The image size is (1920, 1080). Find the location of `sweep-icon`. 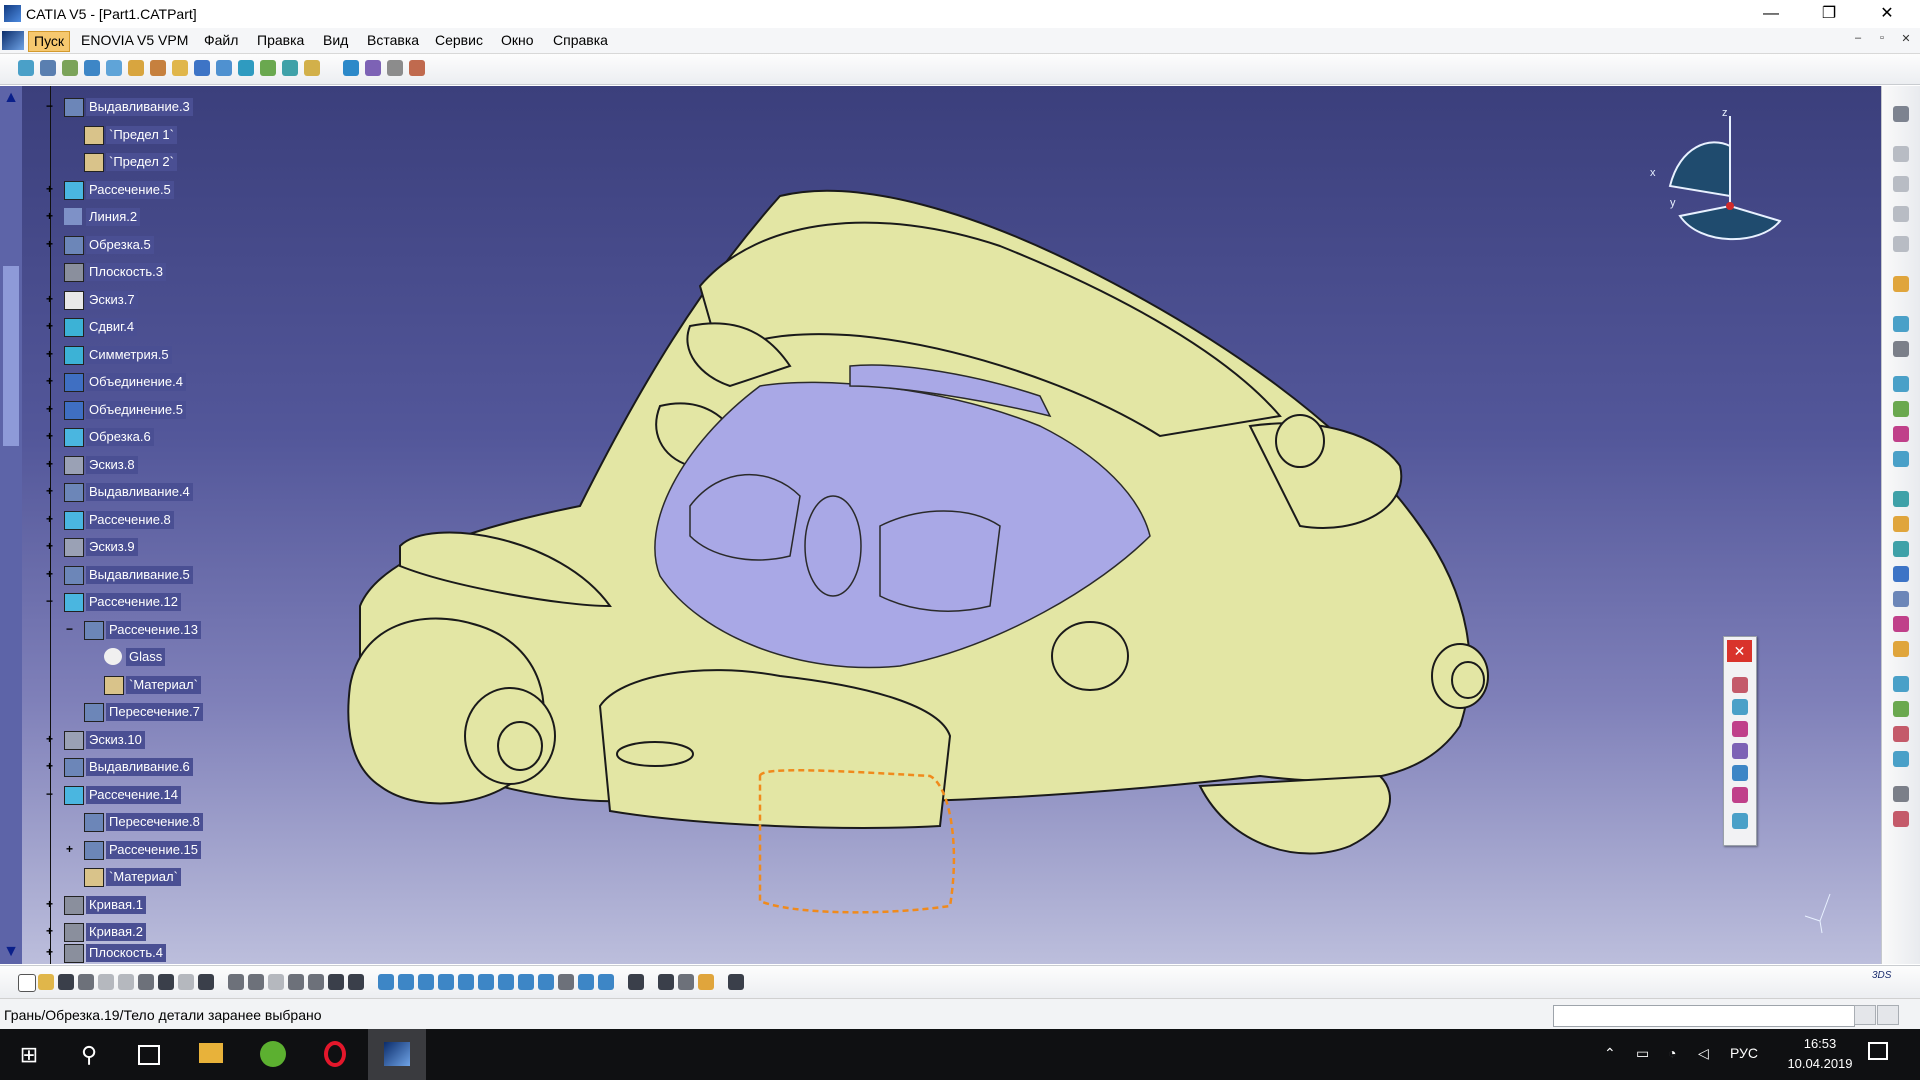

sweep-icon is located at coordinates (136, 68).